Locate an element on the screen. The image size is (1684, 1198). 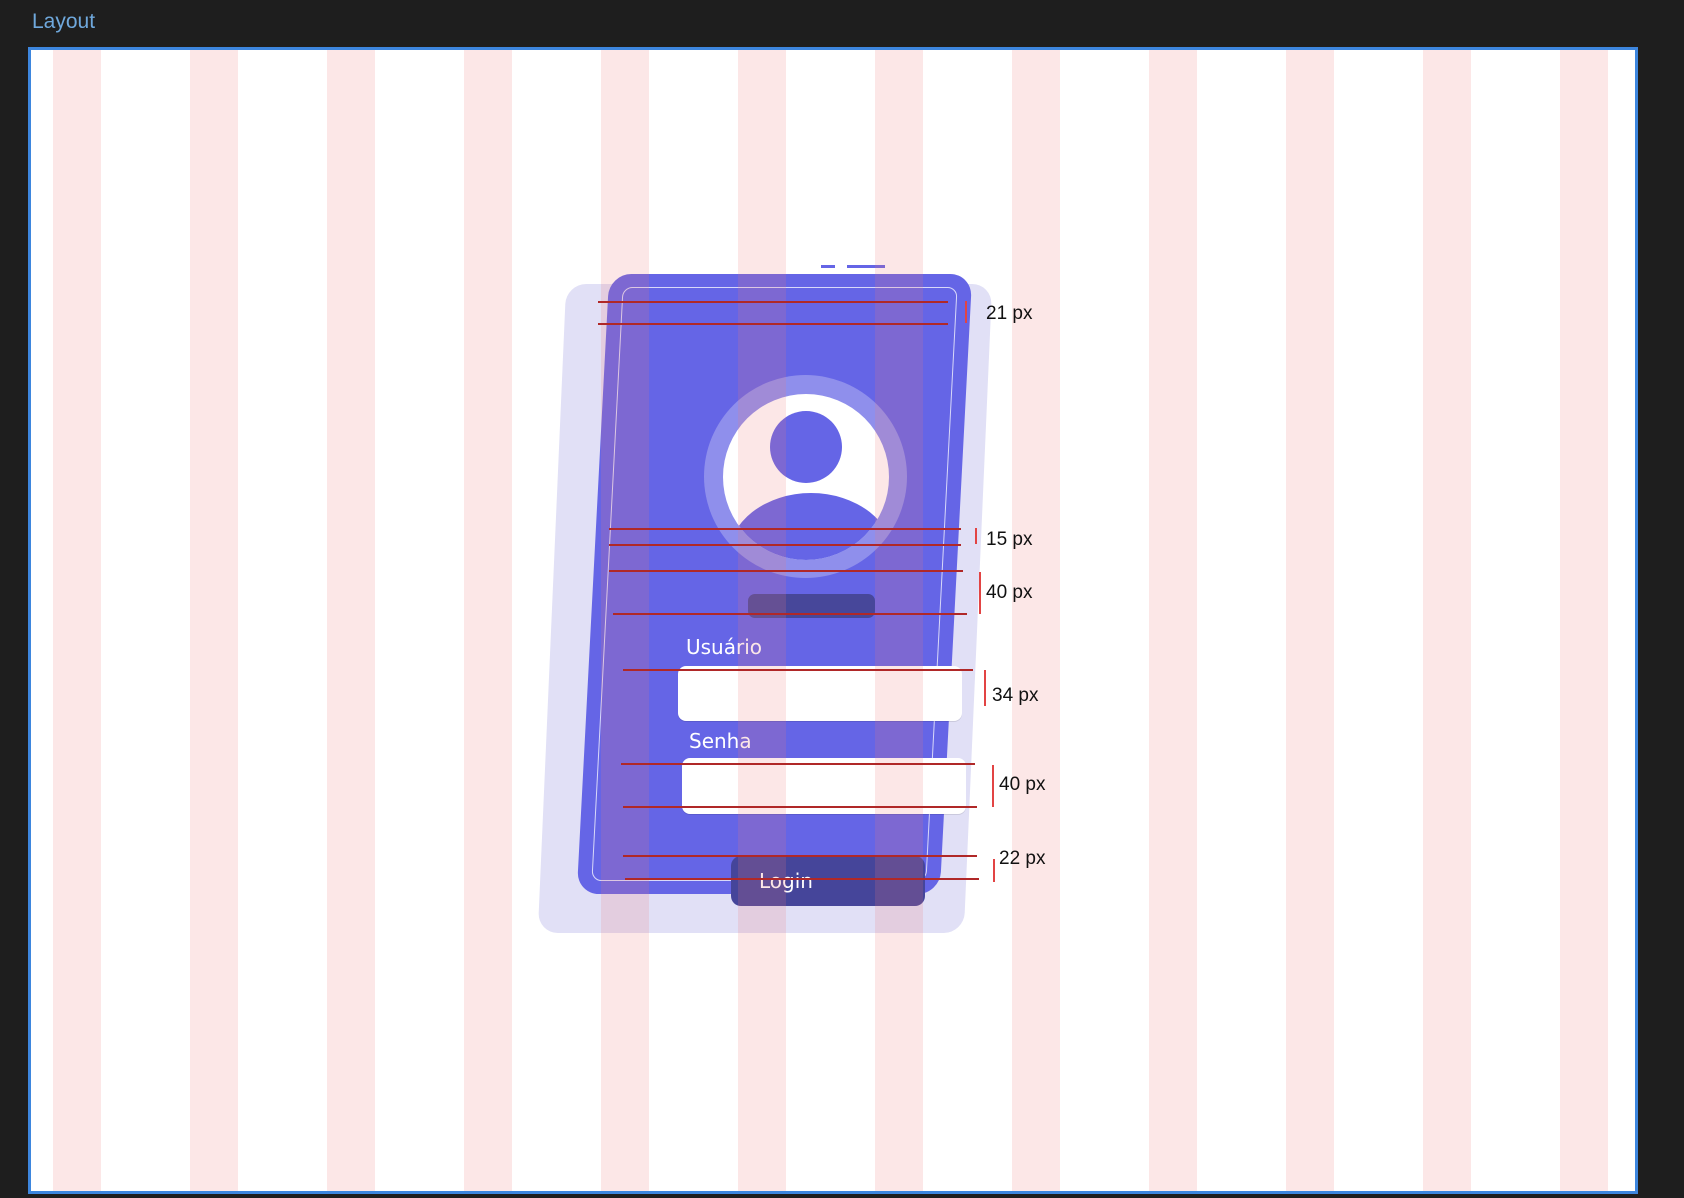
spacing-measurement: 22 px is located at coordinates (1022, 858).